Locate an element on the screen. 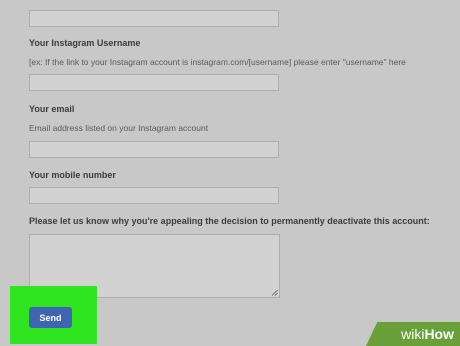  username-label: Your Instagram Username is located at coordinates (85, 43).